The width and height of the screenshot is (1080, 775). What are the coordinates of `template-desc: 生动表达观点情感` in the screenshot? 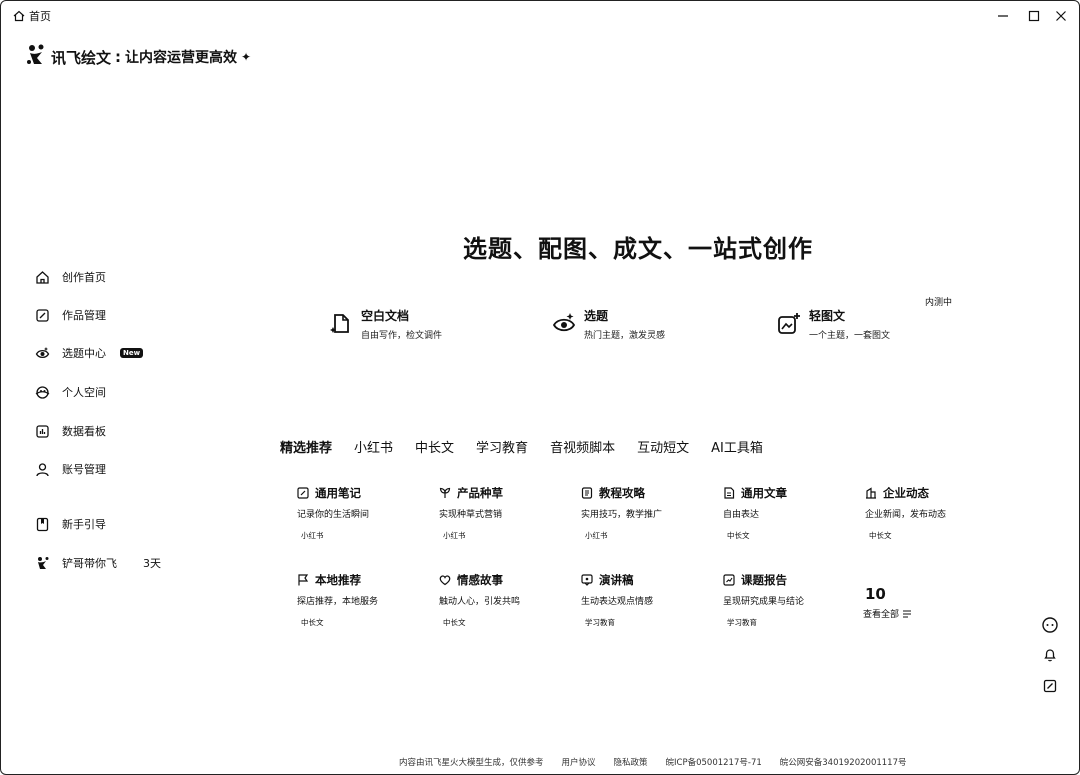 It's located at (617, 602).